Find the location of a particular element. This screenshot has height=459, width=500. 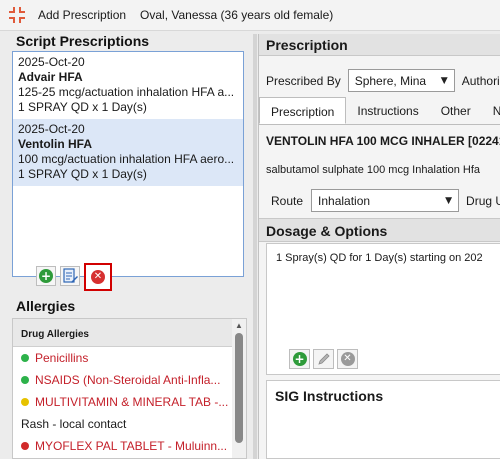

list-item: Rash - local contact is located at coordinates (129, 424).